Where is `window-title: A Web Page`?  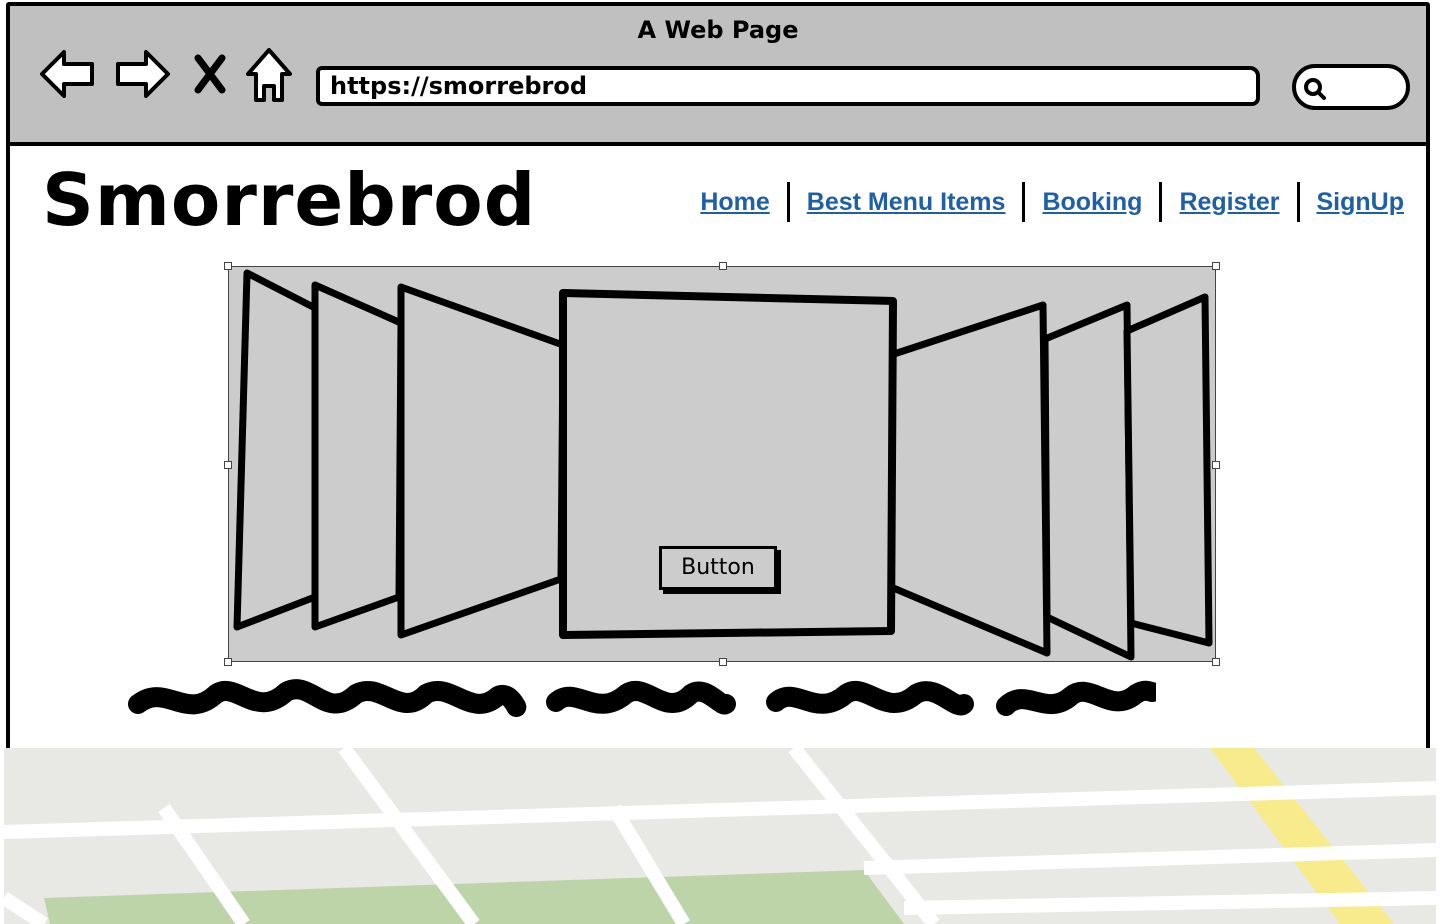
window-title: A Web Page is located at coordinates (718, 30).